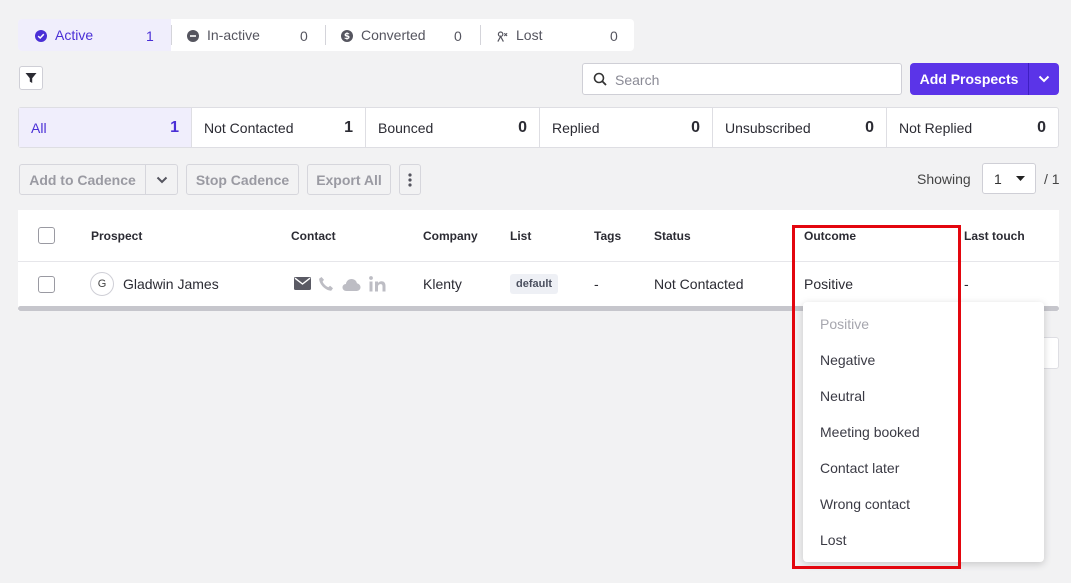 The image size is (1071, 583). I want to click on caret-down-icon, so click(1020, 178).